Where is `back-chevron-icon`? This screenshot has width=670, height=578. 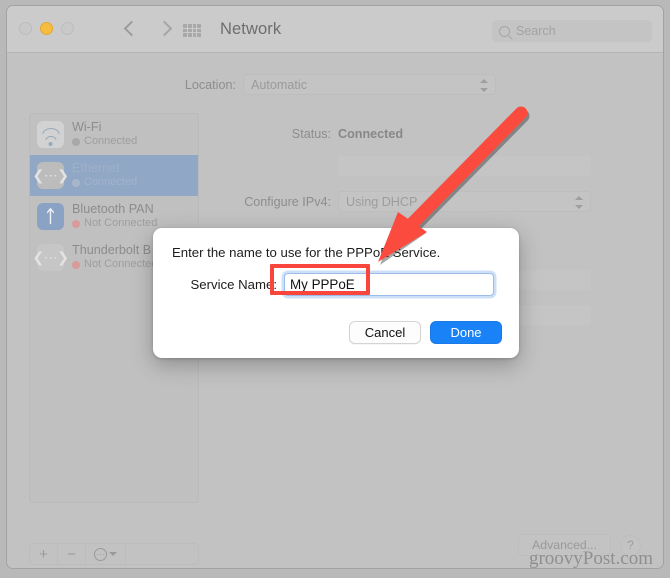
back-chevron-icon is located at coordinates (131, 29).